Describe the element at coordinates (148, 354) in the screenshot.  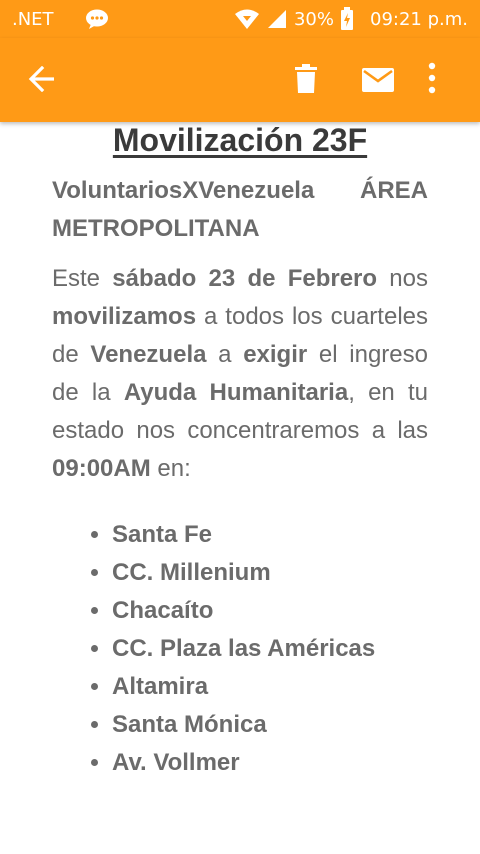
I see `body-bold: Venezuela` at that location.